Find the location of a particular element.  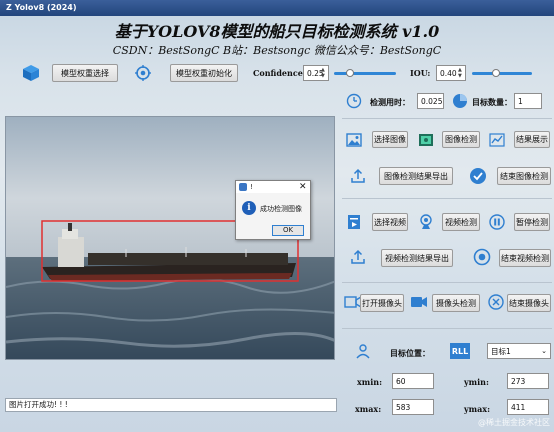

window-title: Z Yolov8 (2024) is located at coordinates (41, 7).